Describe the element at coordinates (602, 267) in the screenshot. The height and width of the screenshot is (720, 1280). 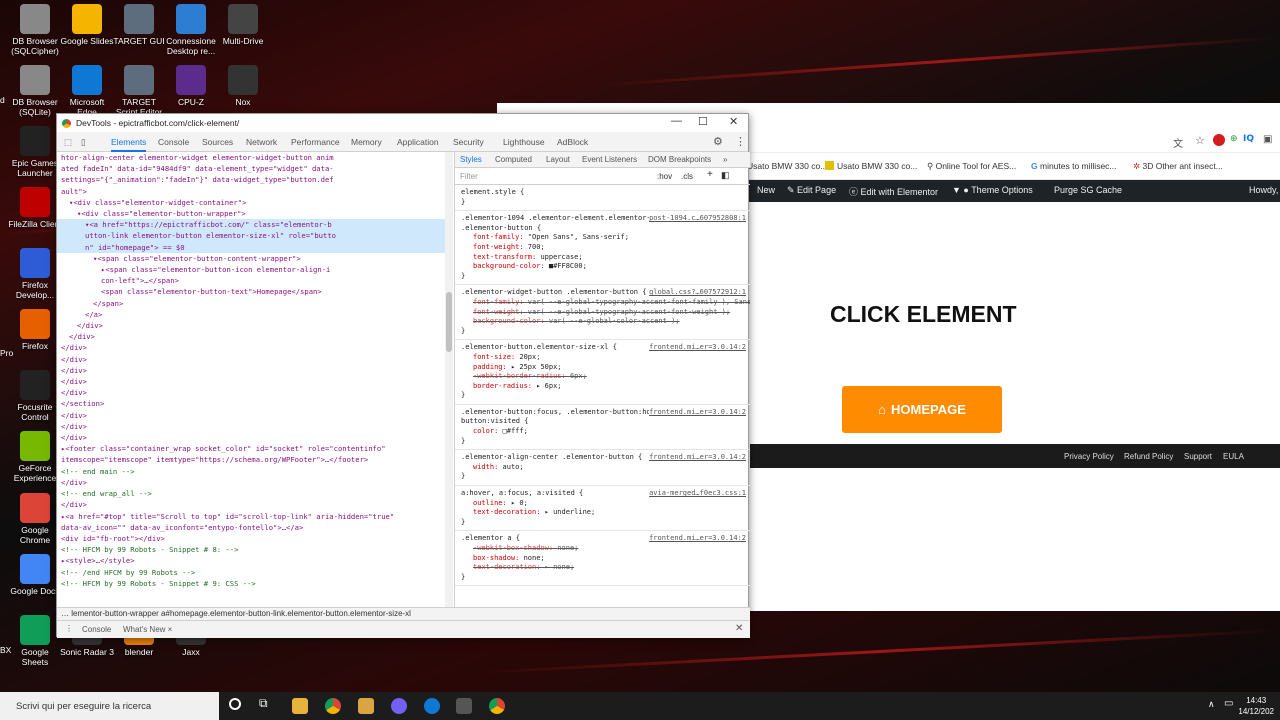
I see `css-property: background-color: ■#FF8C00;` at that location.